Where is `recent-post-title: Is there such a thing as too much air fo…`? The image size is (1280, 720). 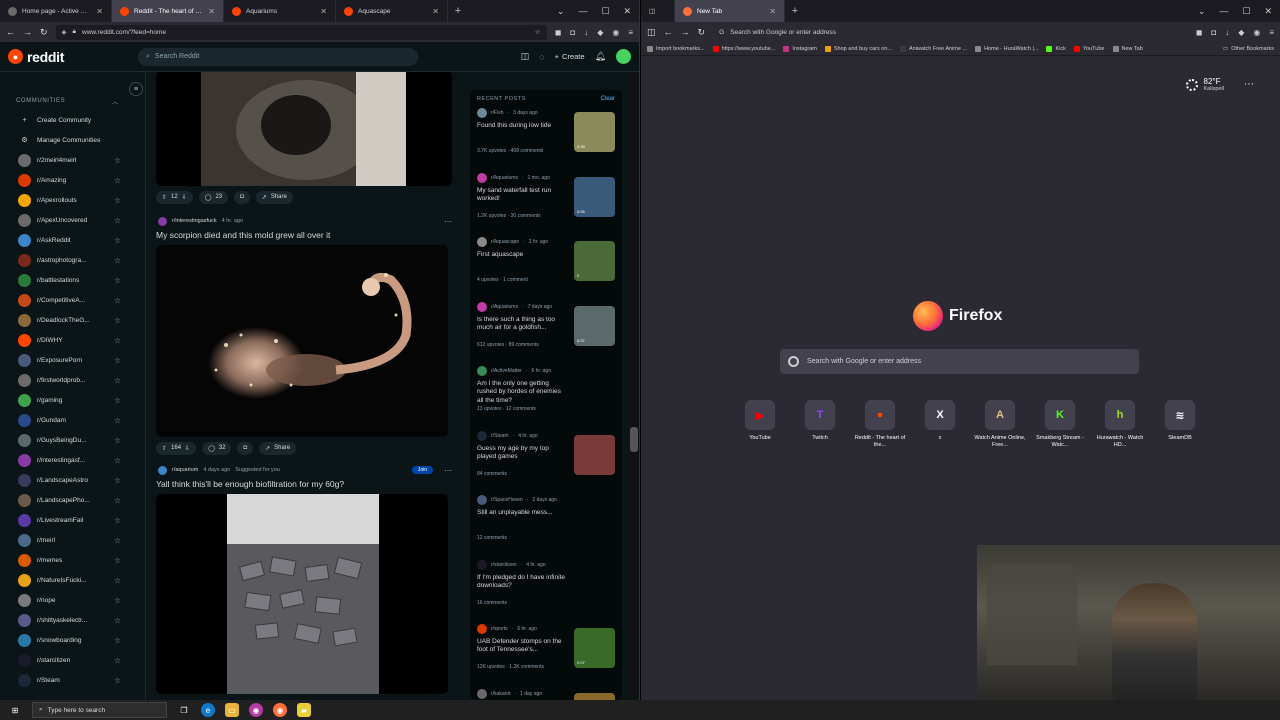
recent-post-title: Is there such a thing as too much air fo… is located at coordinates (523, 324).